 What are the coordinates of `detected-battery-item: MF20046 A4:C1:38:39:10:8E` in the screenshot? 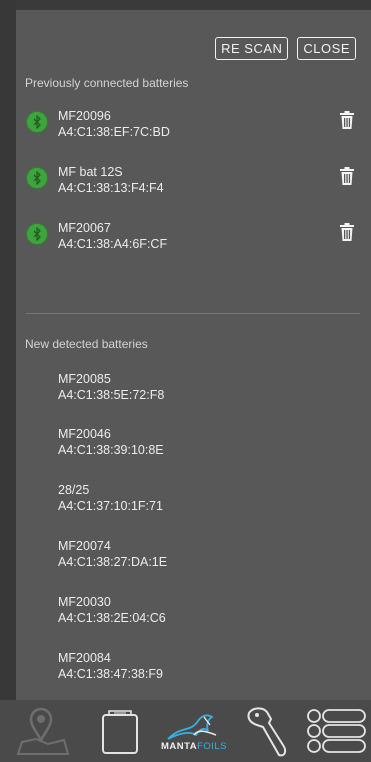 It's located at (111, 442).